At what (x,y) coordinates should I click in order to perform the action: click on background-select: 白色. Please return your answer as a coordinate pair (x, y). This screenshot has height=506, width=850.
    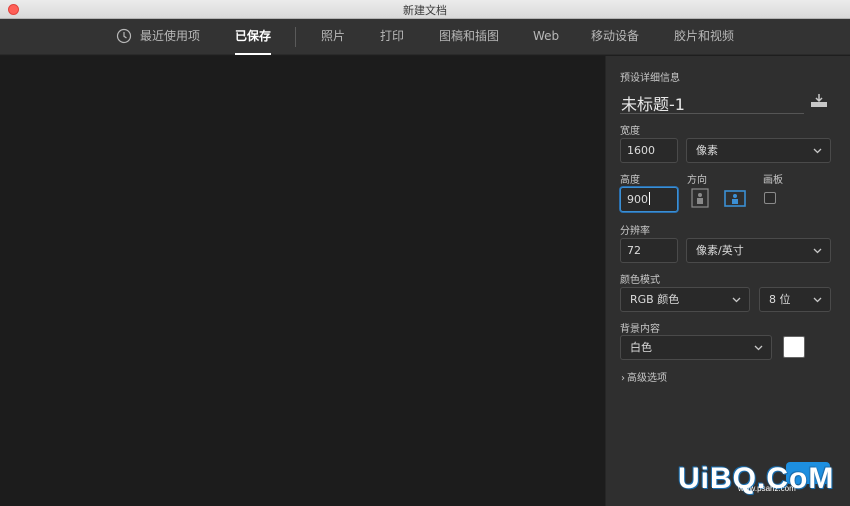
    Looking at the image, I should click on (696, 347).